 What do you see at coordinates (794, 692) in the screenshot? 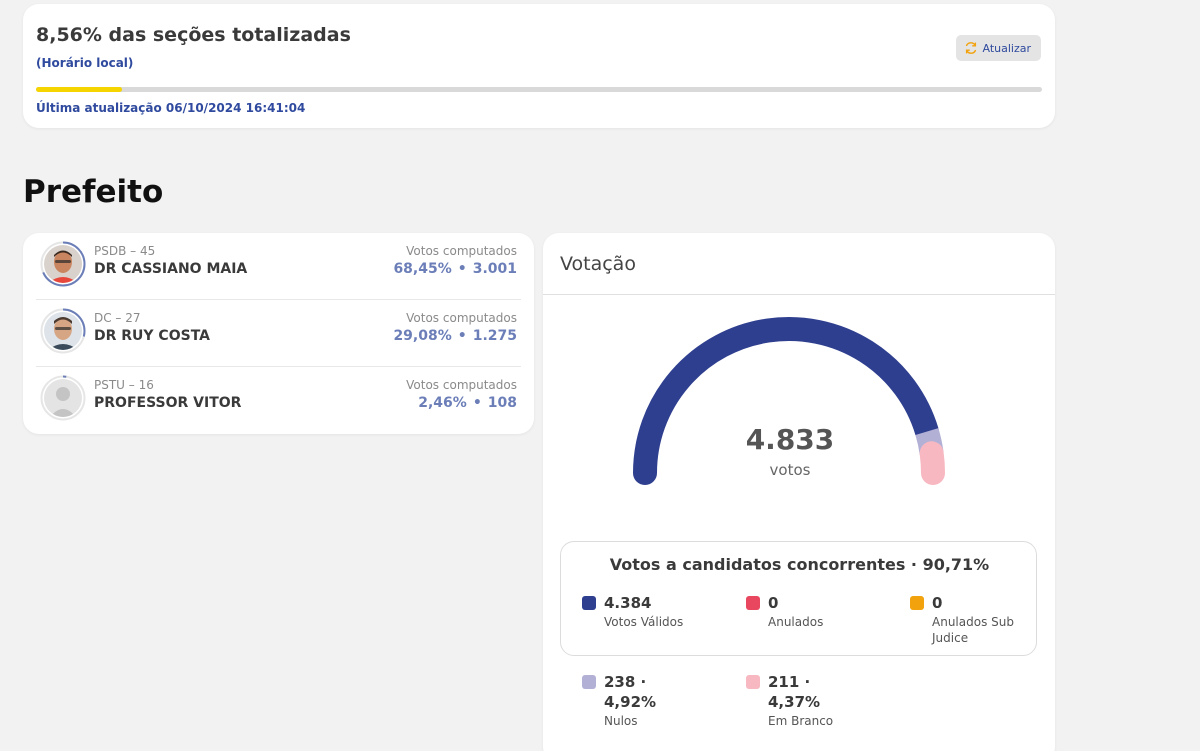
I see `legend-value: 211 · 4,37%` at bounding box center [794, 692].